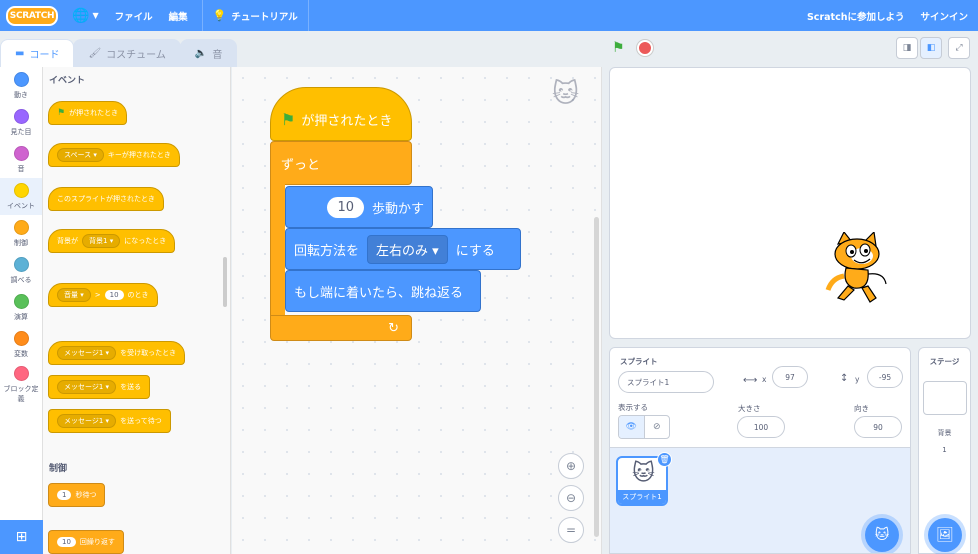 Image resolution: width=978 pixels, height=554 pixels. I want to click on block-when-receive: メッセージ1 ▾ を受け取ったとき, so click(117, 353).